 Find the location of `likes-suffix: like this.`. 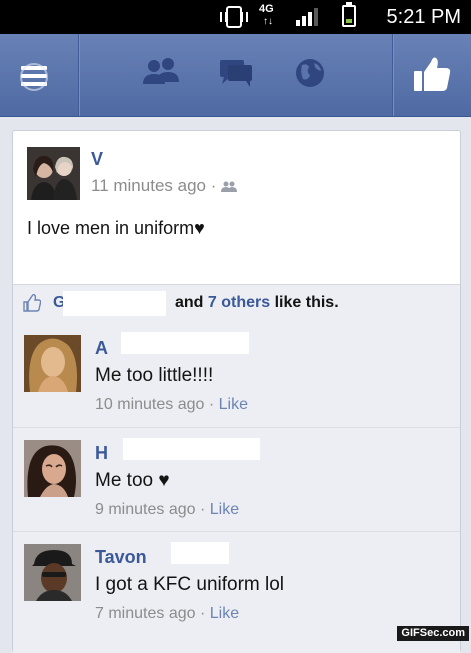

likes-suffix: like this. is located at coordinates (306, 302).